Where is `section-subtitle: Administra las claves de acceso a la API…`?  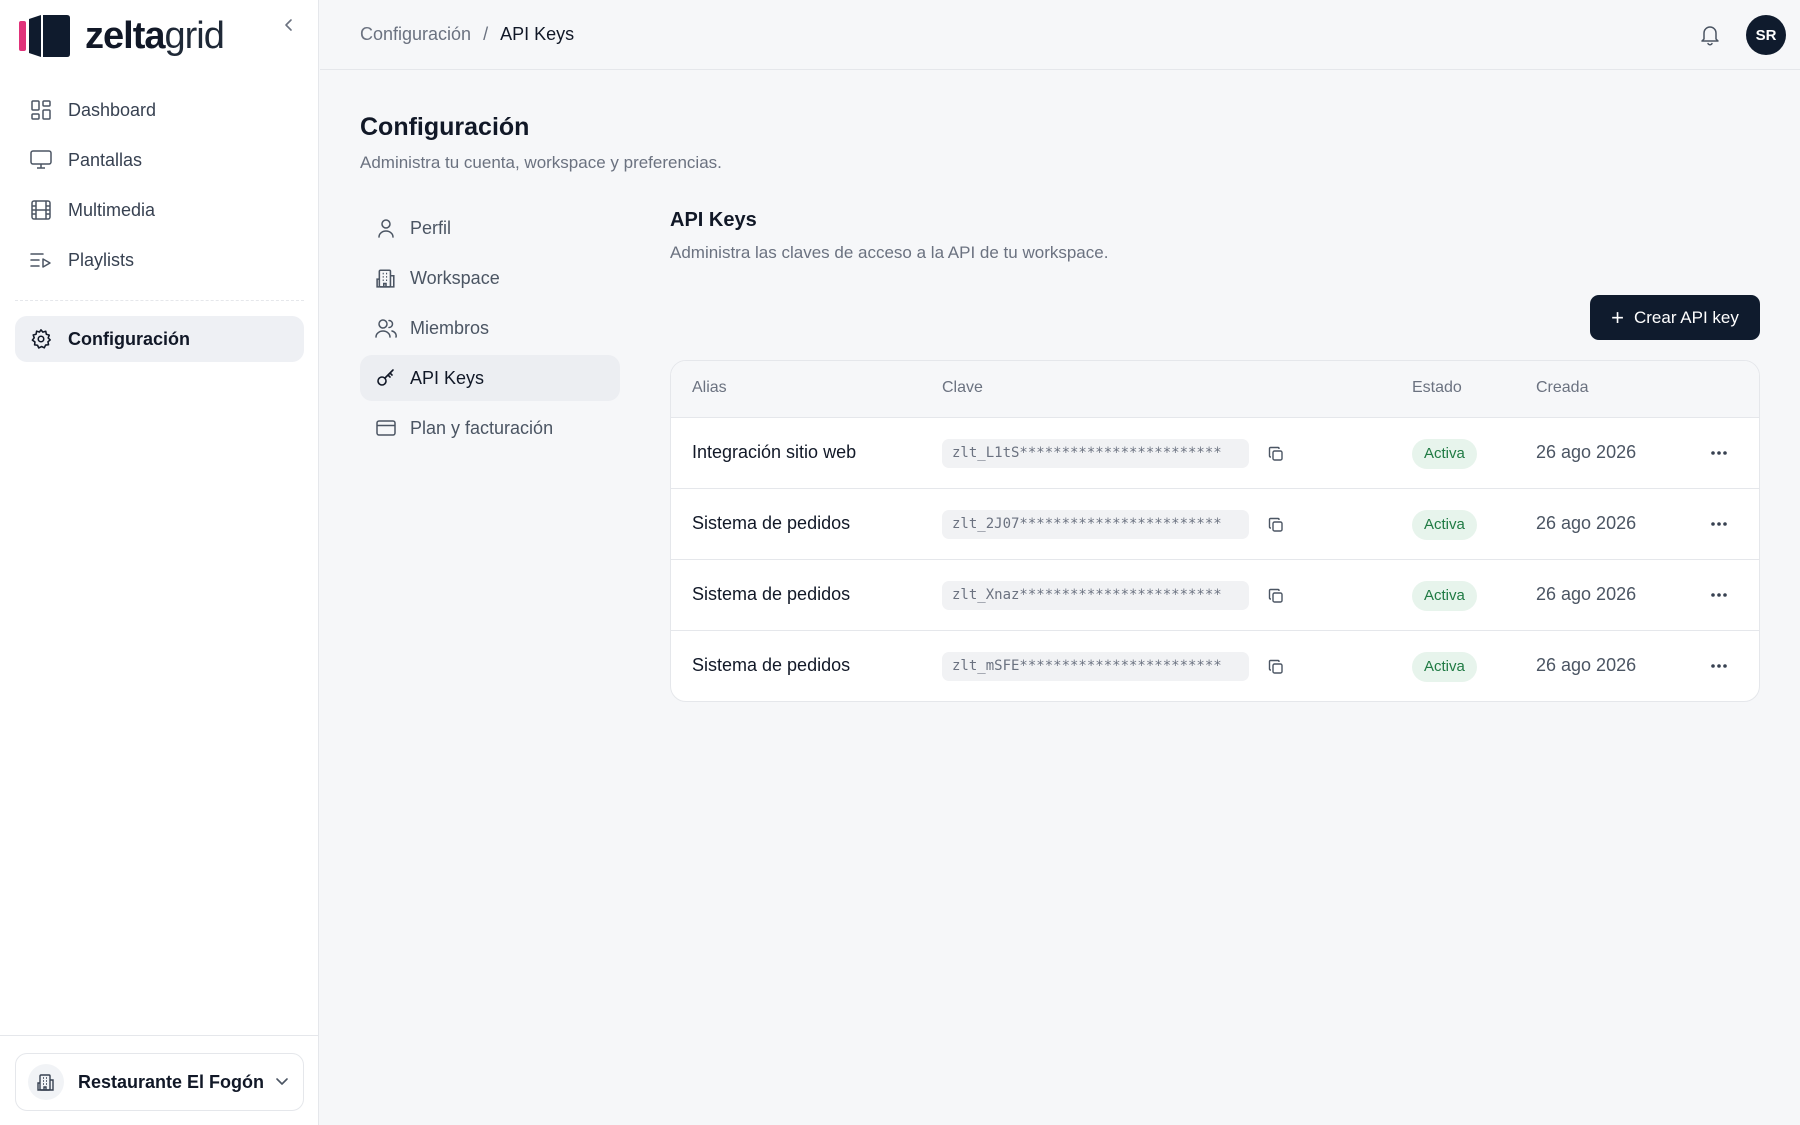
section-subtitle: Administra las claves de acceso a la API… is located at coordinates (889, 252).